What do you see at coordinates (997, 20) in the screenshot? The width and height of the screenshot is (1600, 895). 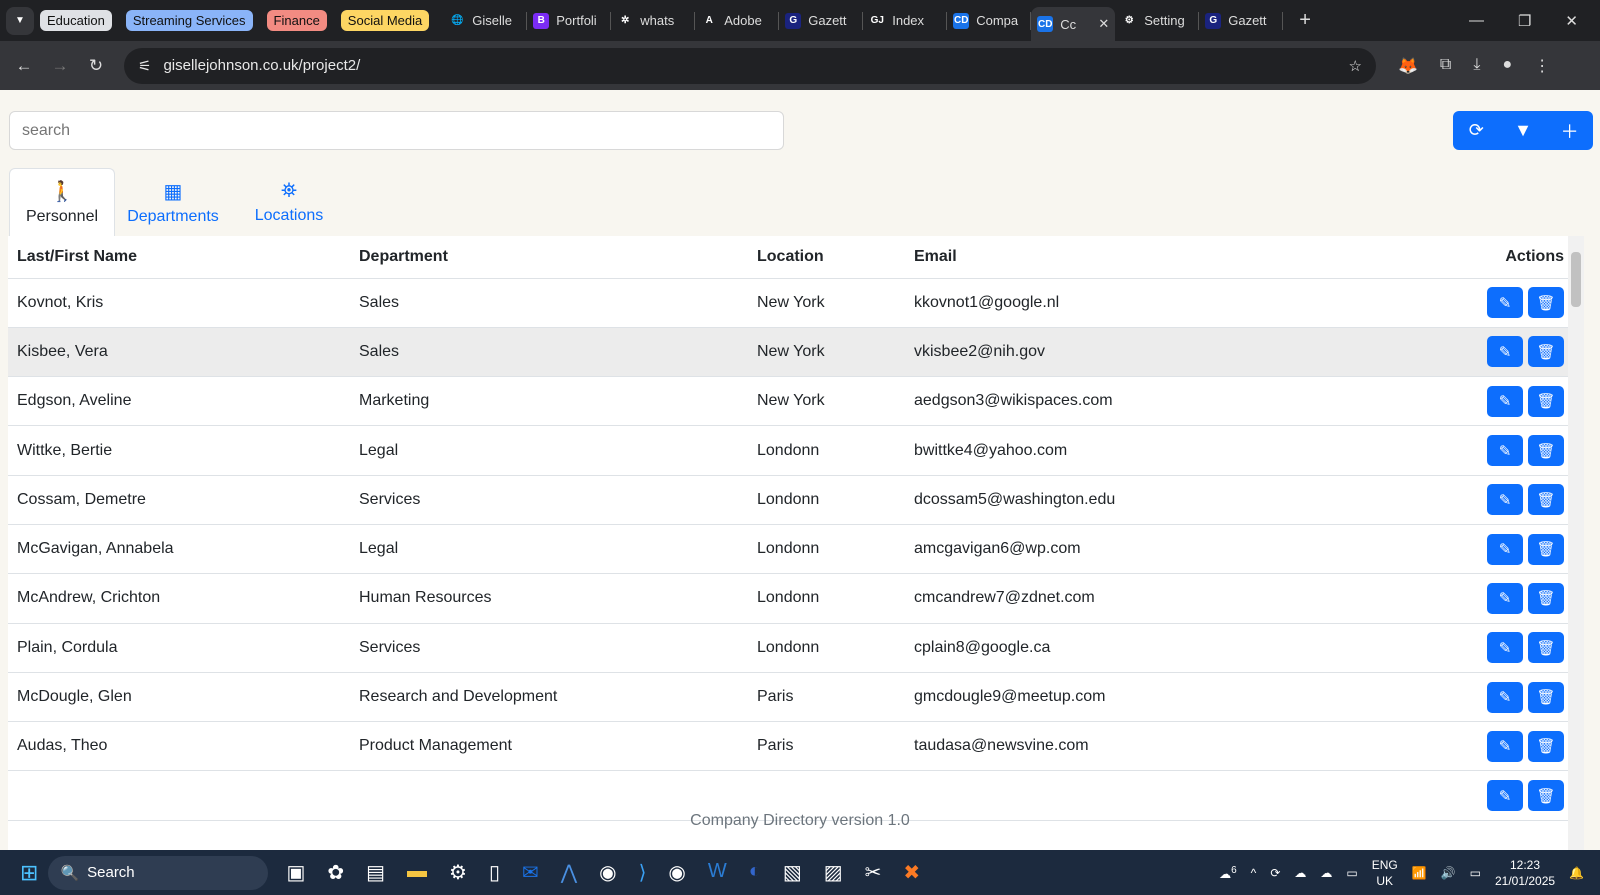 I see `tab-title: Compa` at bounding box center [997, 20].